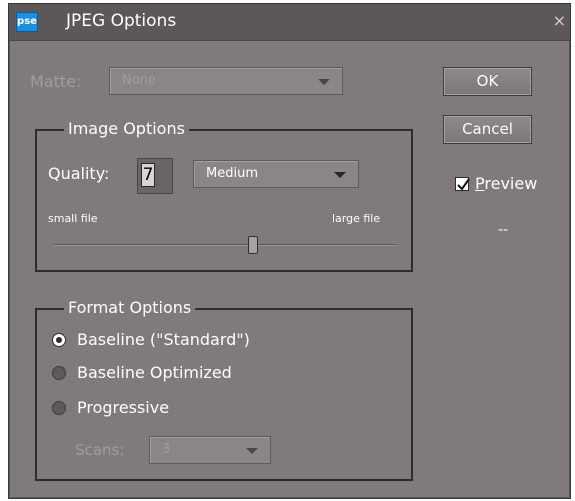 The height and width of the screenshot is (501, 575). I want to click on baseline-standard-label: Baseline ("Standard"), so click(163, 339).